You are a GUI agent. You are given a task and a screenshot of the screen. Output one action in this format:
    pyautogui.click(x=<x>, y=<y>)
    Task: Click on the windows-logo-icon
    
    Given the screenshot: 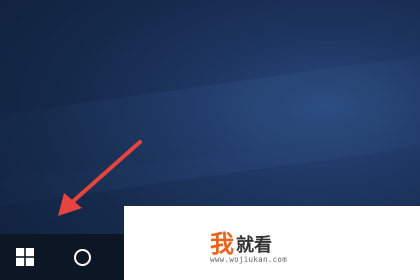 What is the action you would take?
    pyautogui.click(x=25, y=257)
    